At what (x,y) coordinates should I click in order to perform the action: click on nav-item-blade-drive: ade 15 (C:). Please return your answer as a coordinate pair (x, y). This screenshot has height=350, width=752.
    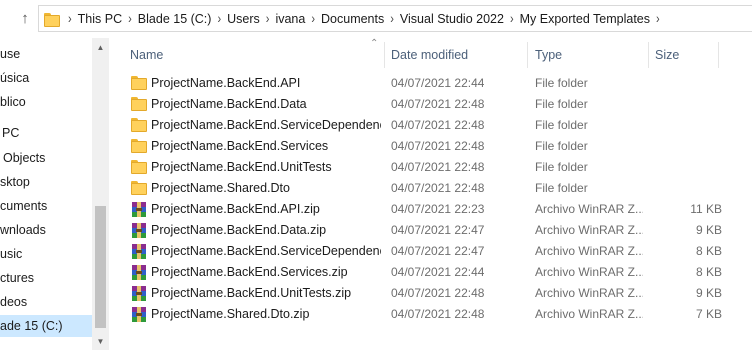
    Looking at the image, I should click on (46, 326).